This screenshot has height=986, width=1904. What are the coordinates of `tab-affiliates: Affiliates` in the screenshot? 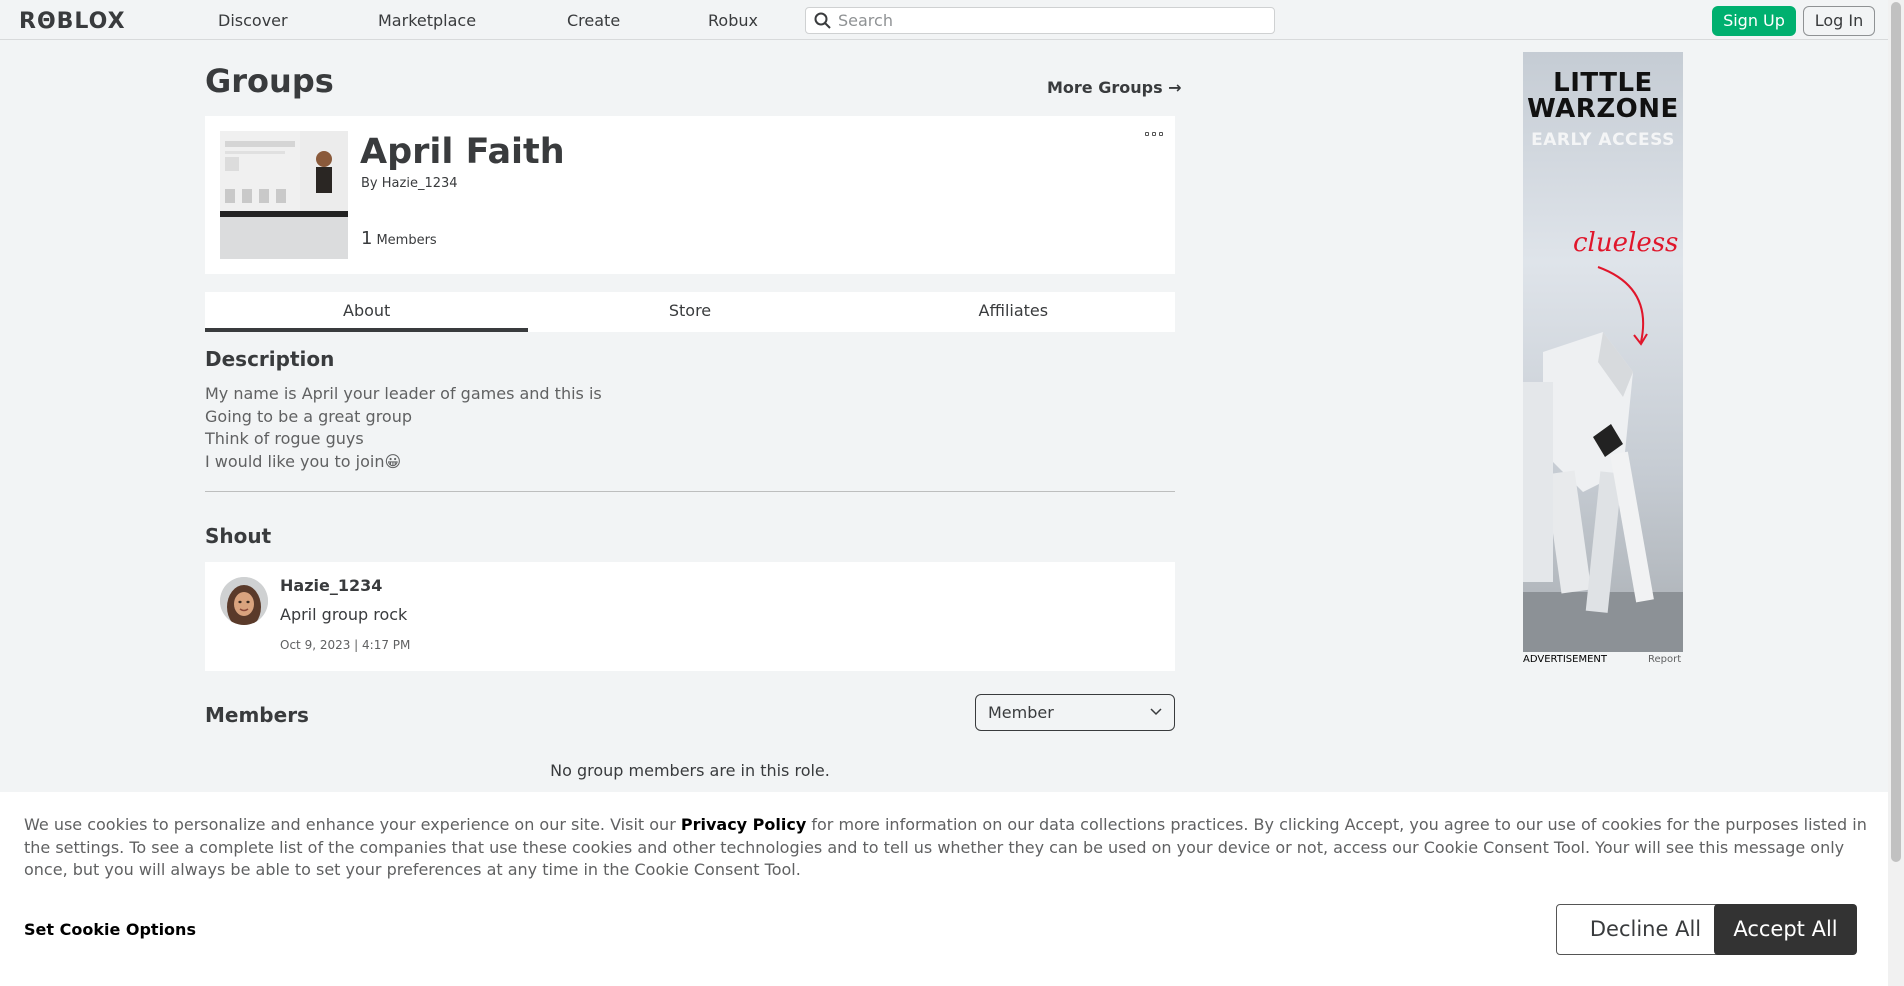 It's located at (1013, 312).